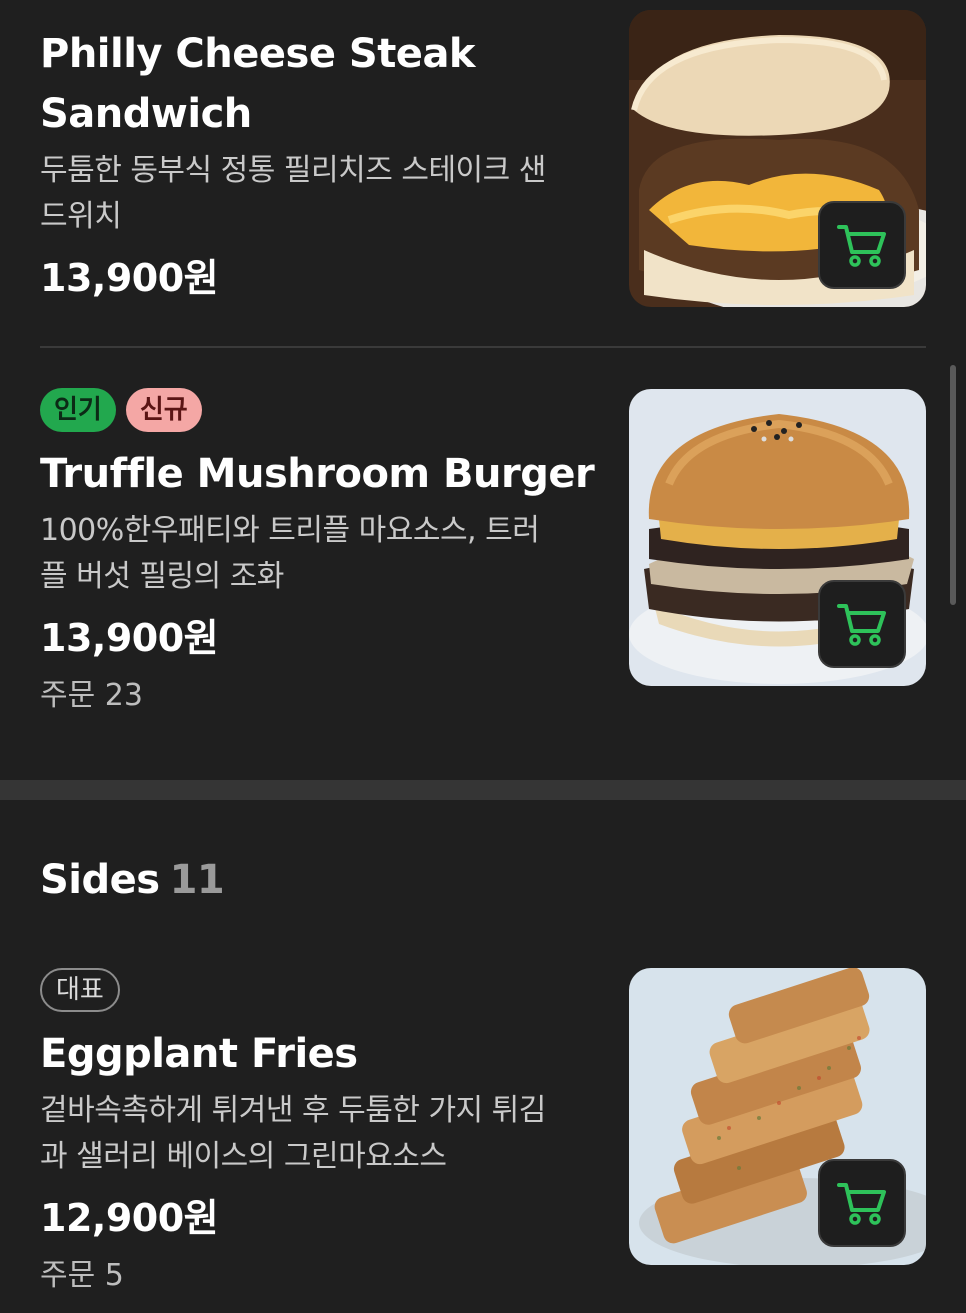 The width and height of the screenshot is (966, 1313). Describe the element at coordinates (78, 410) in the screenshot. I see `popular-badge: 인기` at that location.